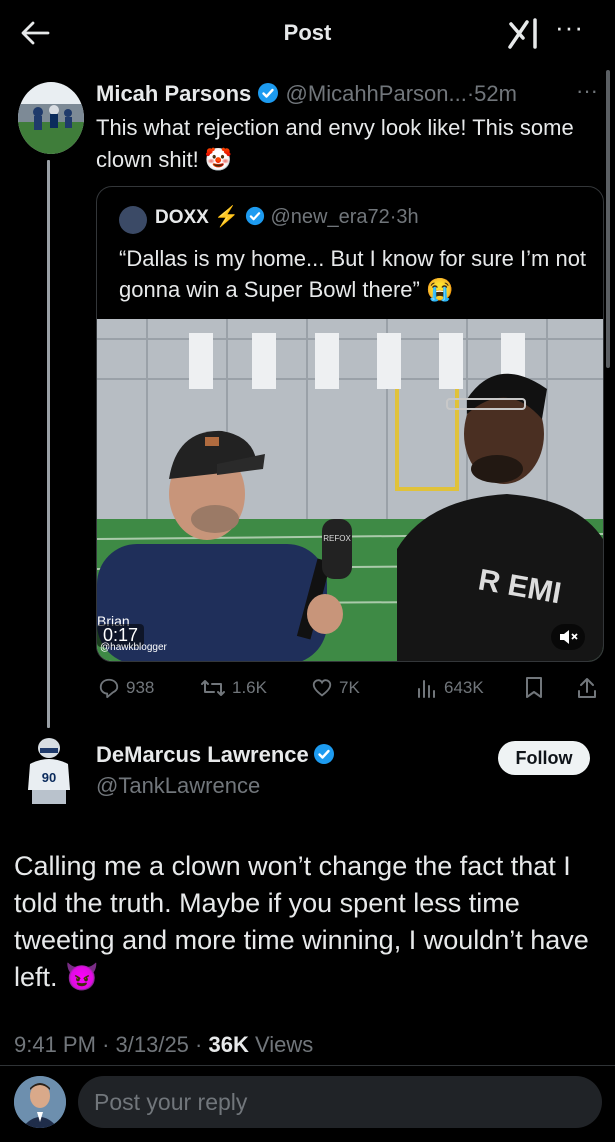 The height and width of the screenshot is (1142, 615). I want to click on post-time: 9:41 PM, so click(55, 1044).